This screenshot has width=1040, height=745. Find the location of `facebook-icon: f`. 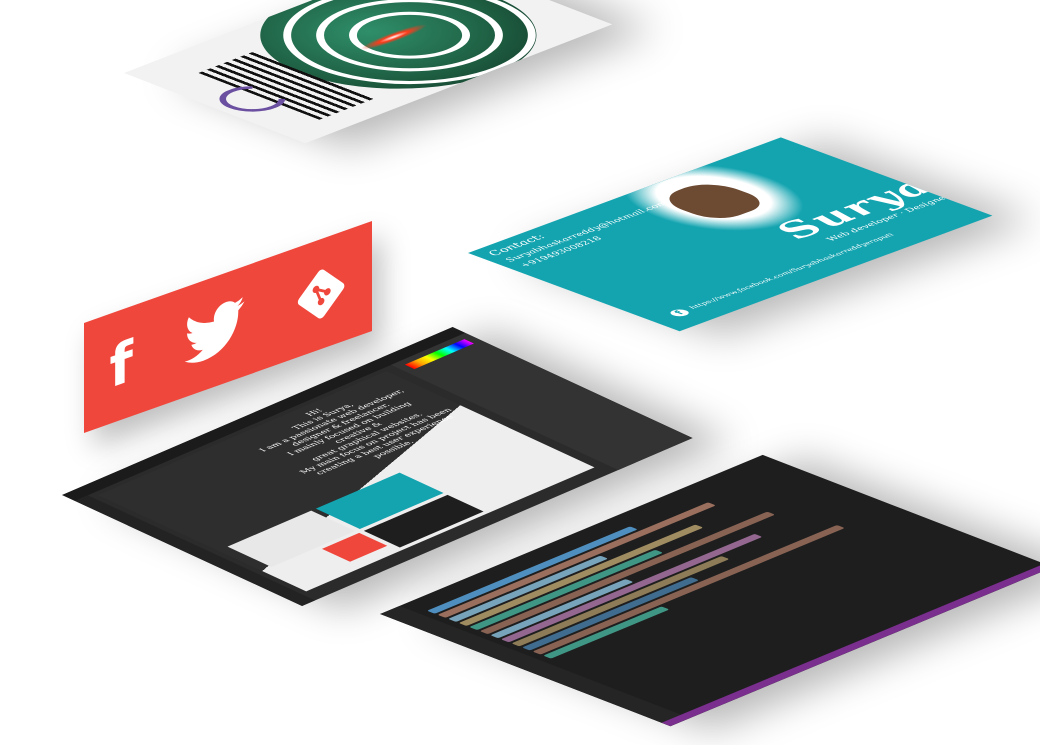

facebook-icon: f is located at coordinates (121, 364).